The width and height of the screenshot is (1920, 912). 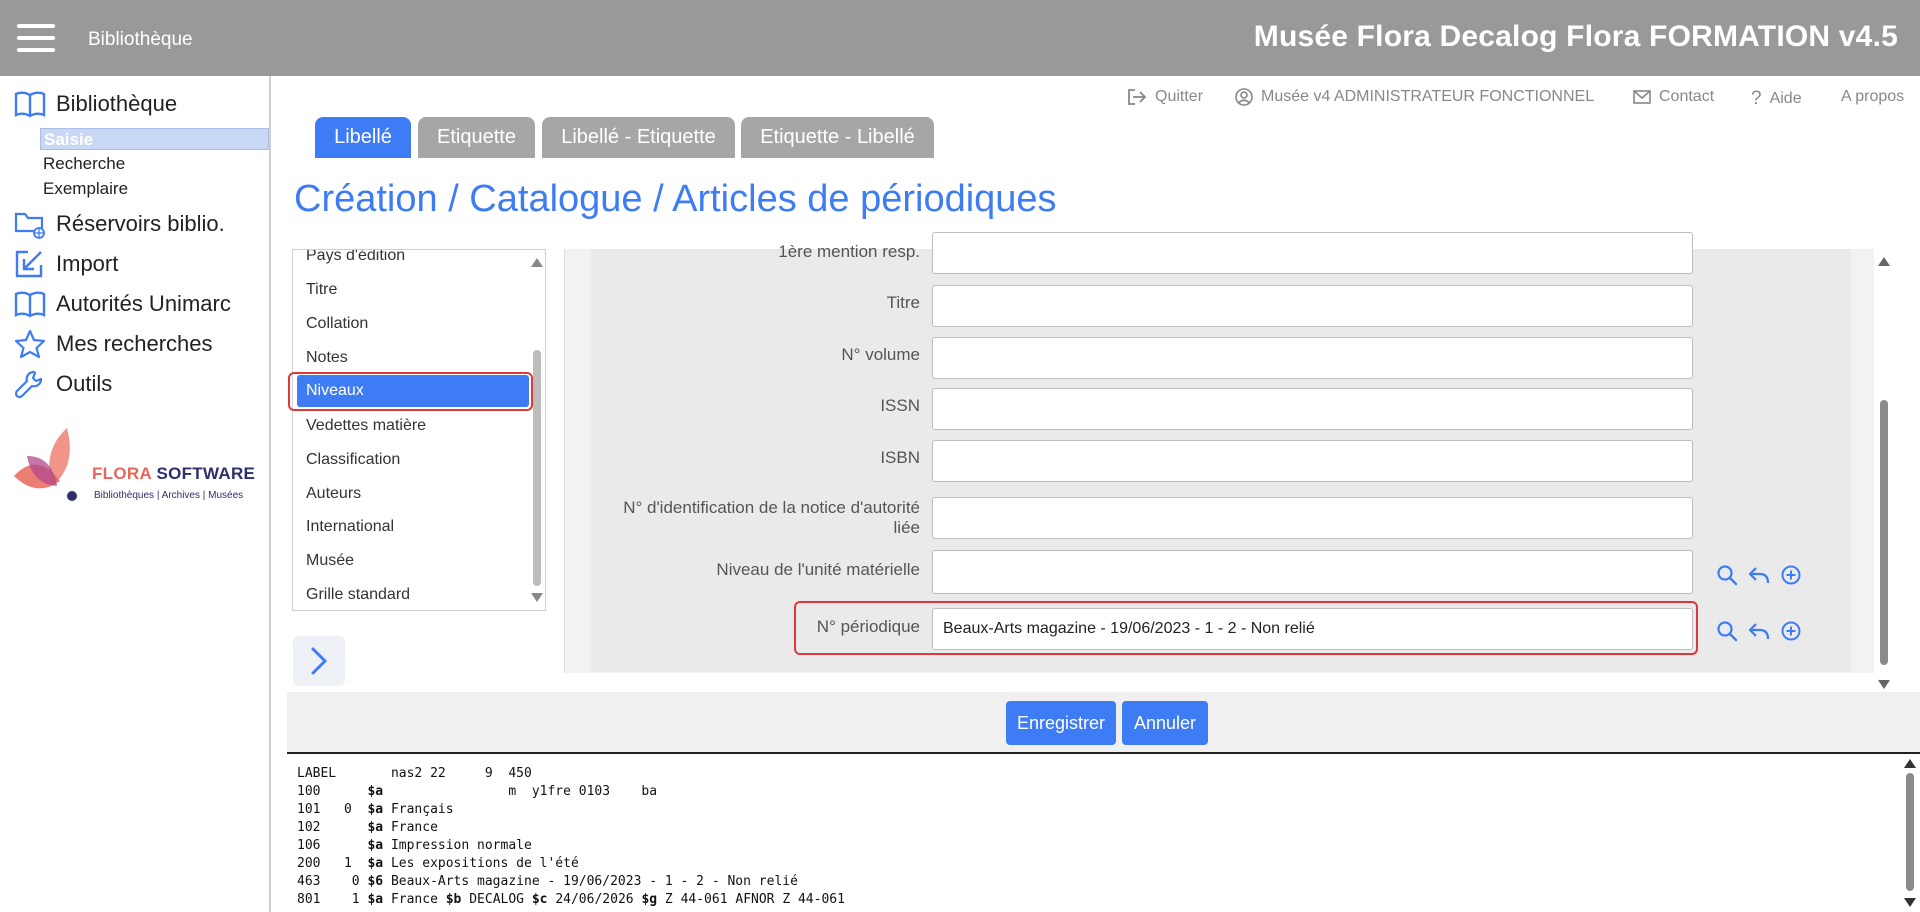 I want to click on field-label-isbn: ISBN, so click(x=900, y=457).